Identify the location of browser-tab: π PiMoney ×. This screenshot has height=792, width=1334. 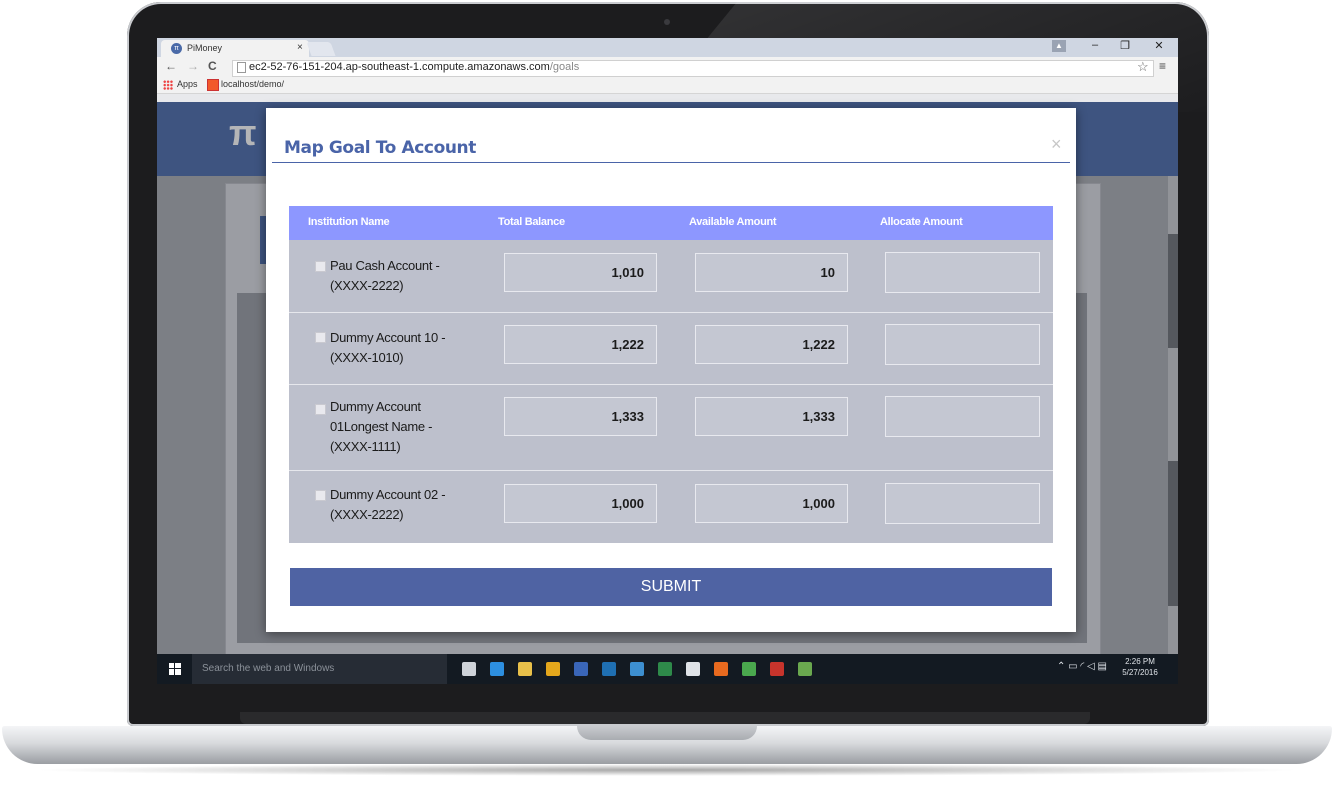
(235, 48).